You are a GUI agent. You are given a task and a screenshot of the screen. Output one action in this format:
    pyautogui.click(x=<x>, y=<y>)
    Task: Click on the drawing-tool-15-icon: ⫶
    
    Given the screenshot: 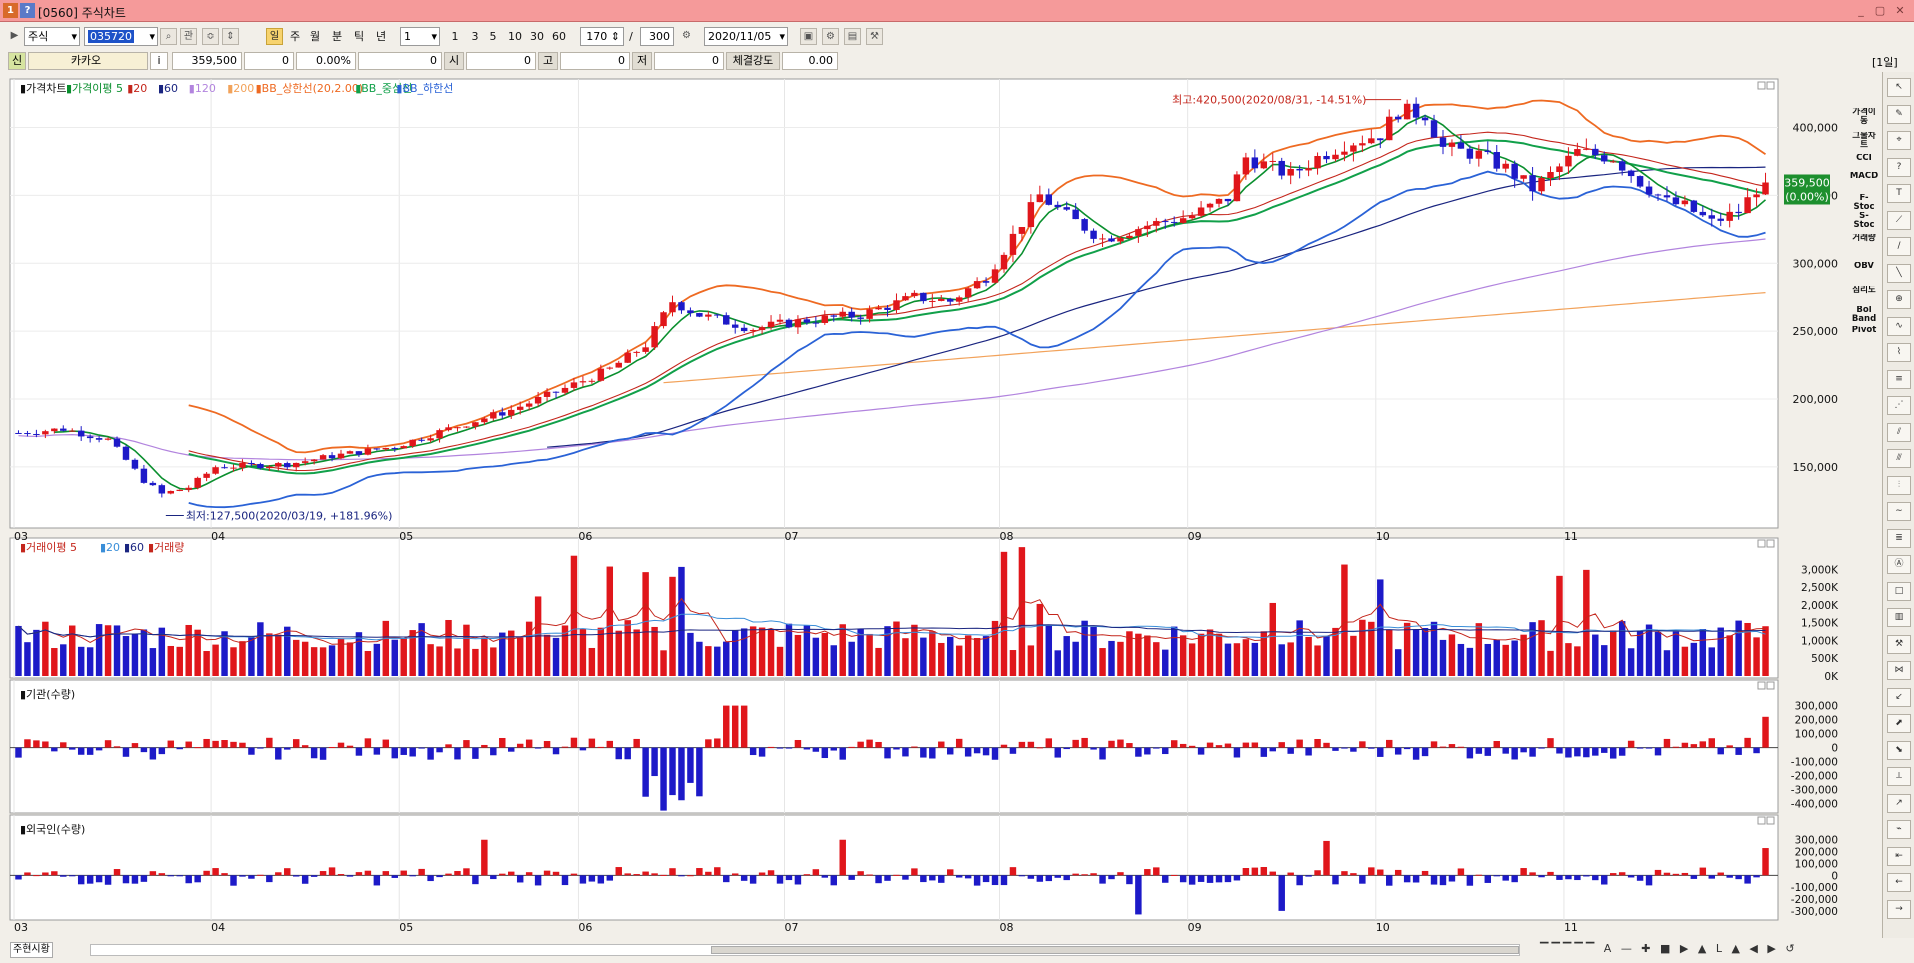 What is the action you would take?
    pyautogui.click(x=1899, y=485)
    